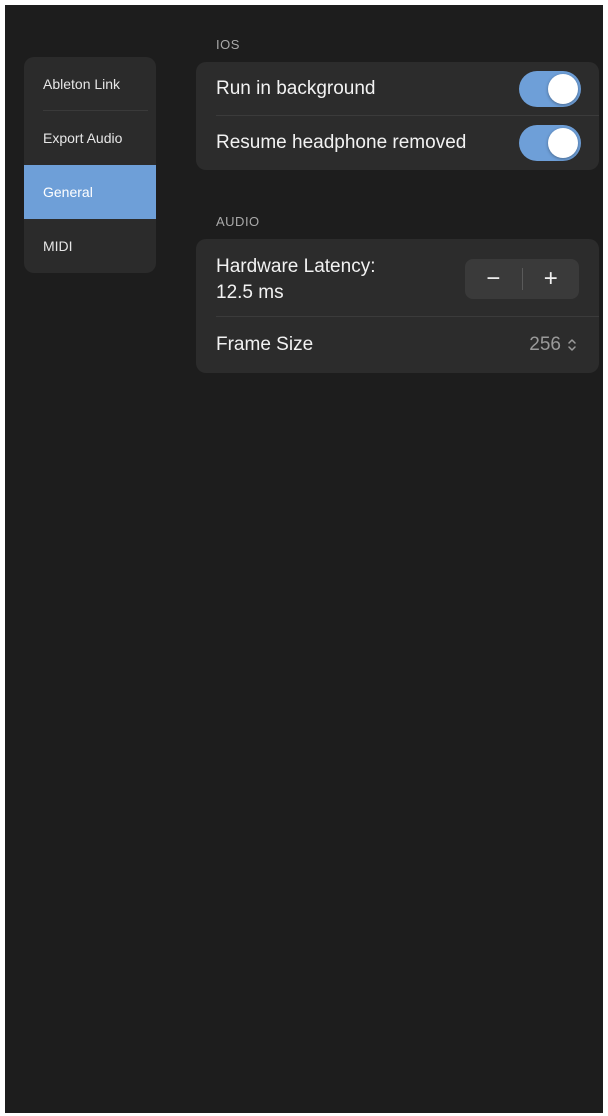 The width and height of the screenshot is (608, 1116). What do you see at coordinates (397, 278) in the screenshot?
I see `hardware-latency-row: Hardware Latency: 12.5 ms − +` at bounding box center [397, 278].